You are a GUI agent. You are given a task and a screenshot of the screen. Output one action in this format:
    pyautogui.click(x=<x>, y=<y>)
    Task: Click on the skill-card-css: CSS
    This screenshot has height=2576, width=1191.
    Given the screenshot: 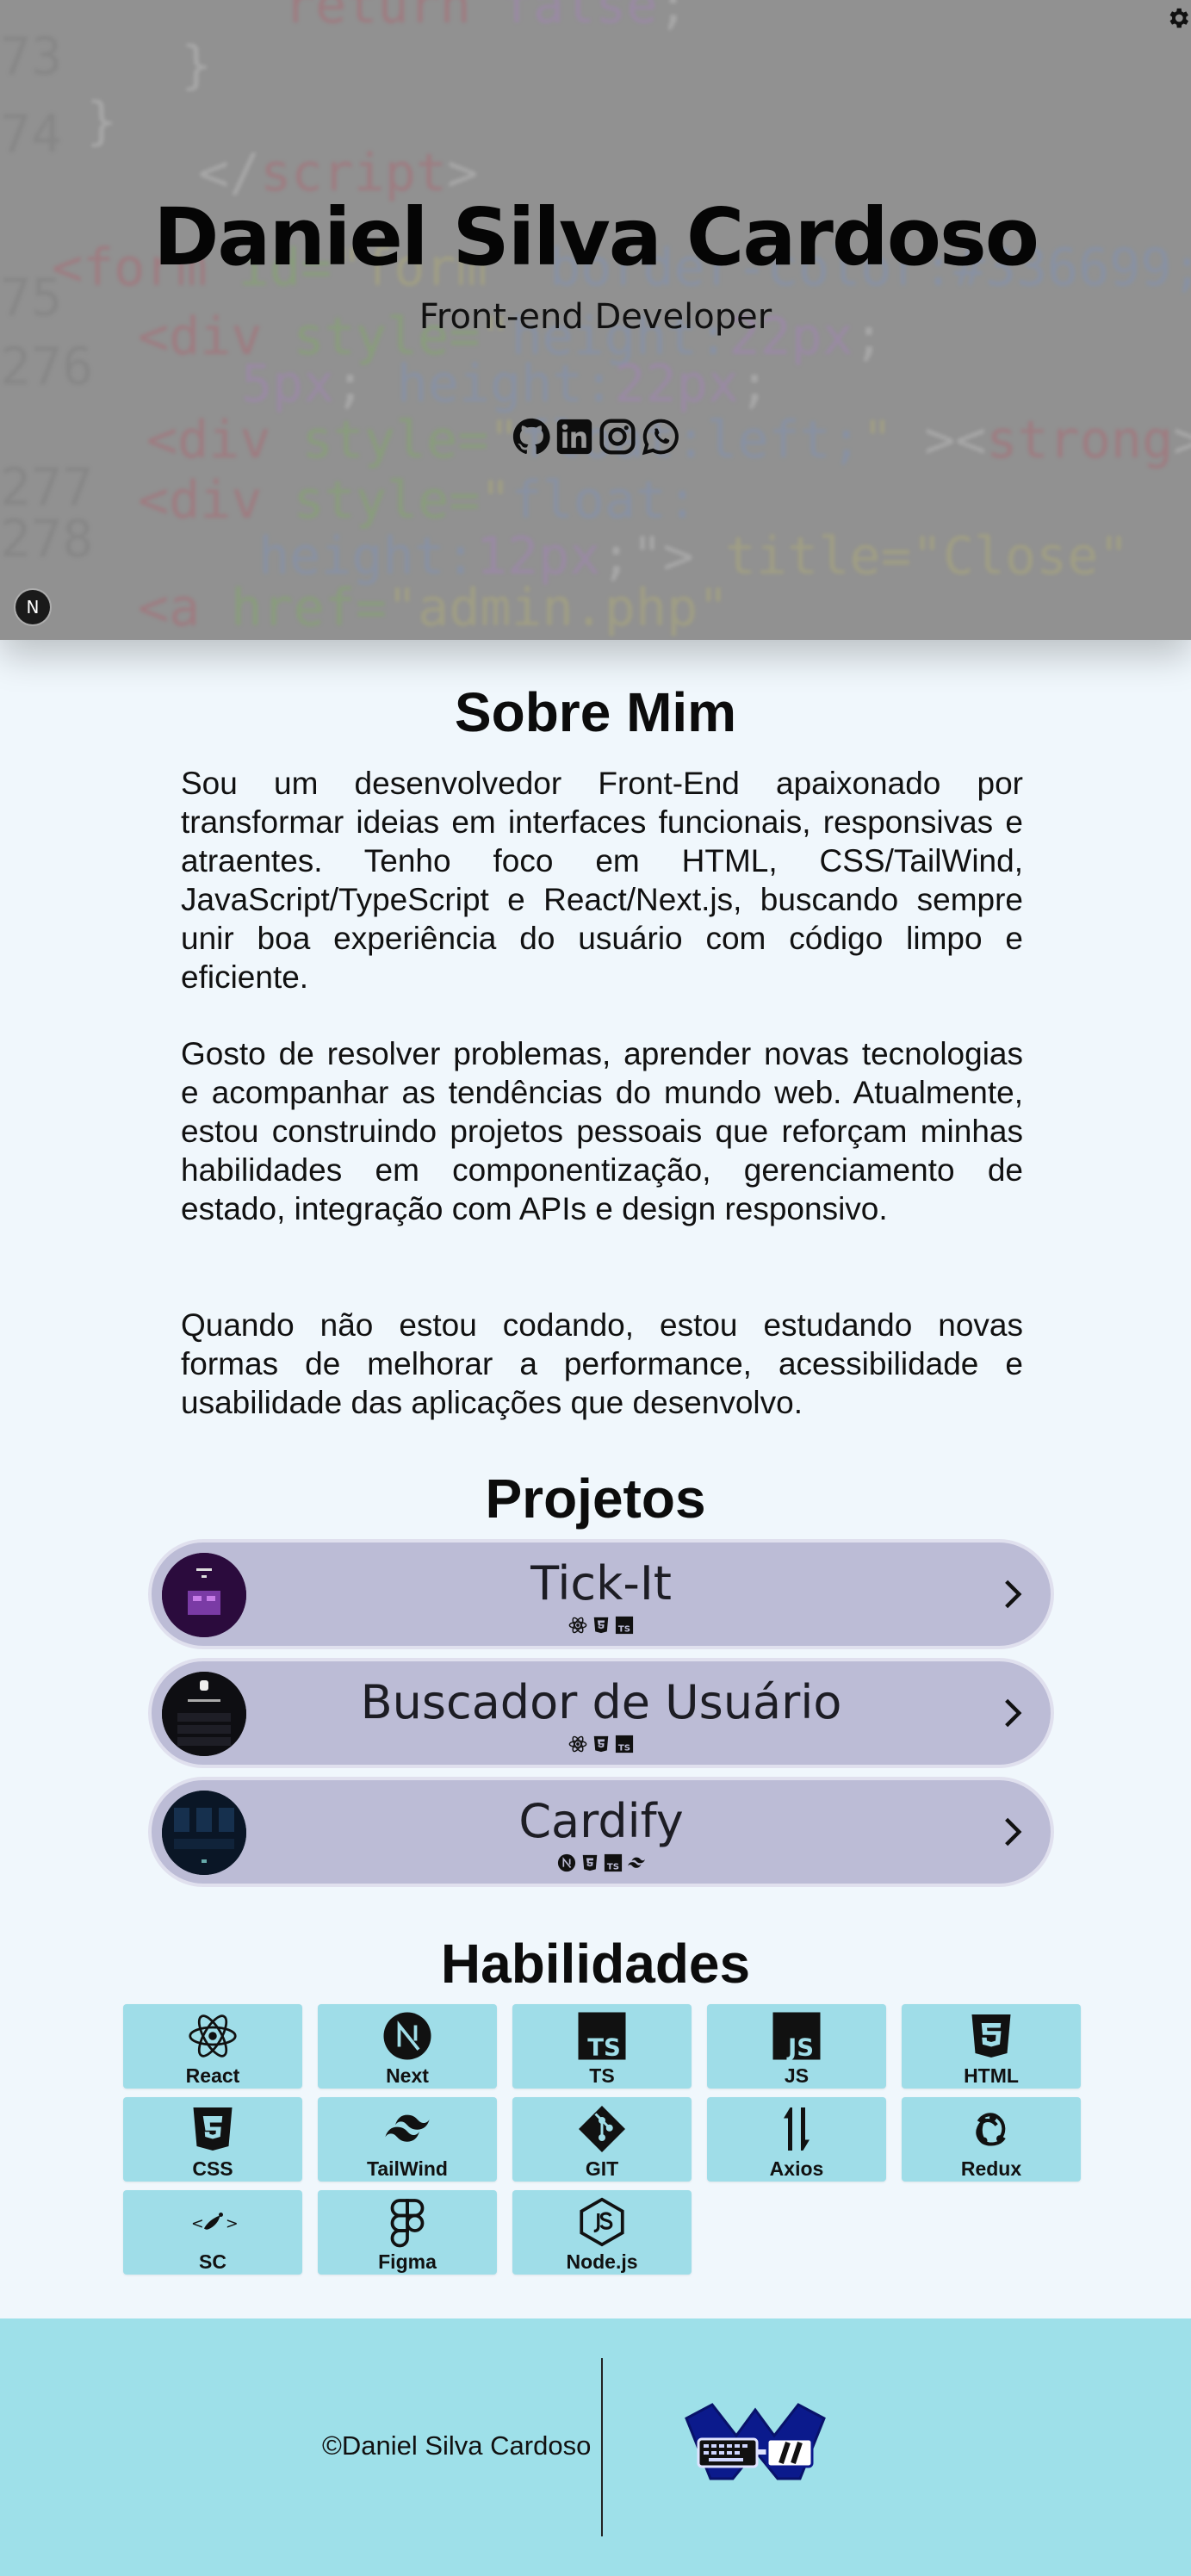 What is the action you would take?
    pyautogui.click(x=212, y=2139)
    